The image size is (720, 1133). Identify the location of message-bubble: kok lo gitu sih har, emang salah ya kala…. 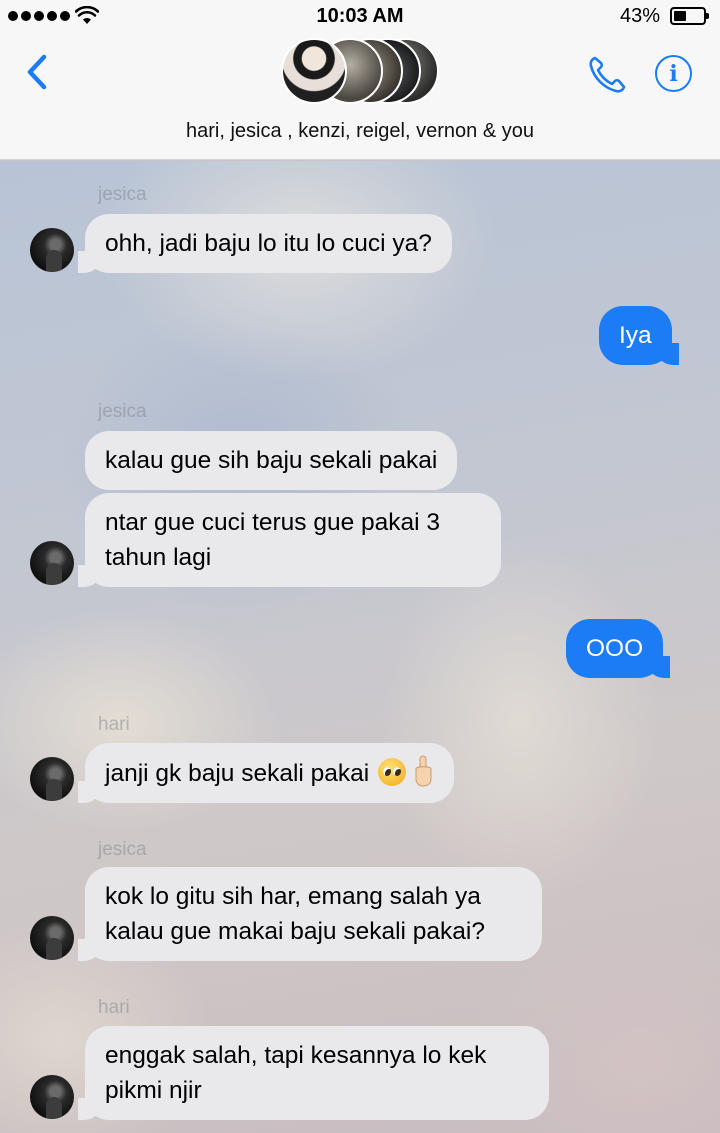
(310, 914).